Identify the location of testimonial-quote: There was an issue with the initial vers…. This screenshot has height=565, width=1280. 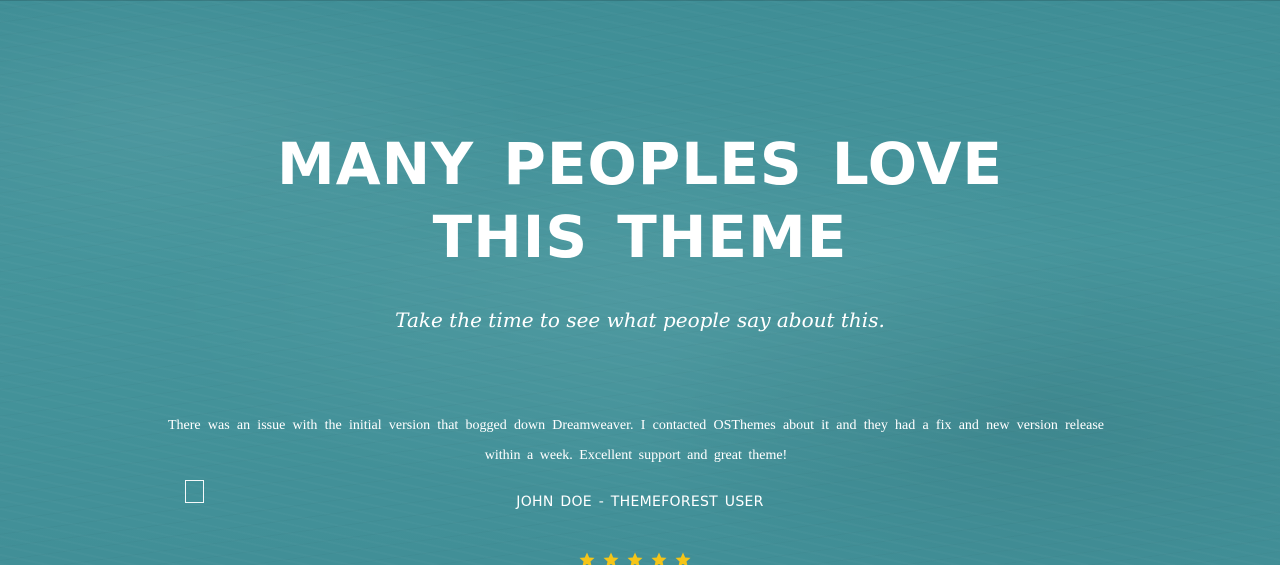
(636, 440).